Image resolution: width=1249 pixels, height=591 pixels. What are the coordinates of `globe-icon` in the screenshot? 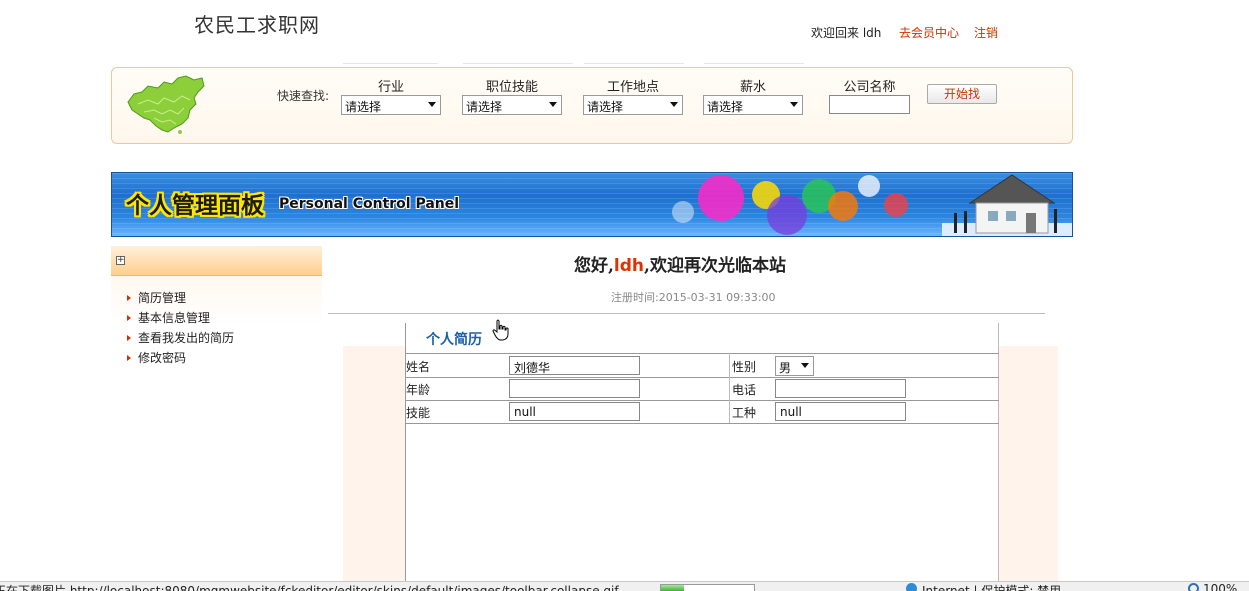 It's located at (911, 587).